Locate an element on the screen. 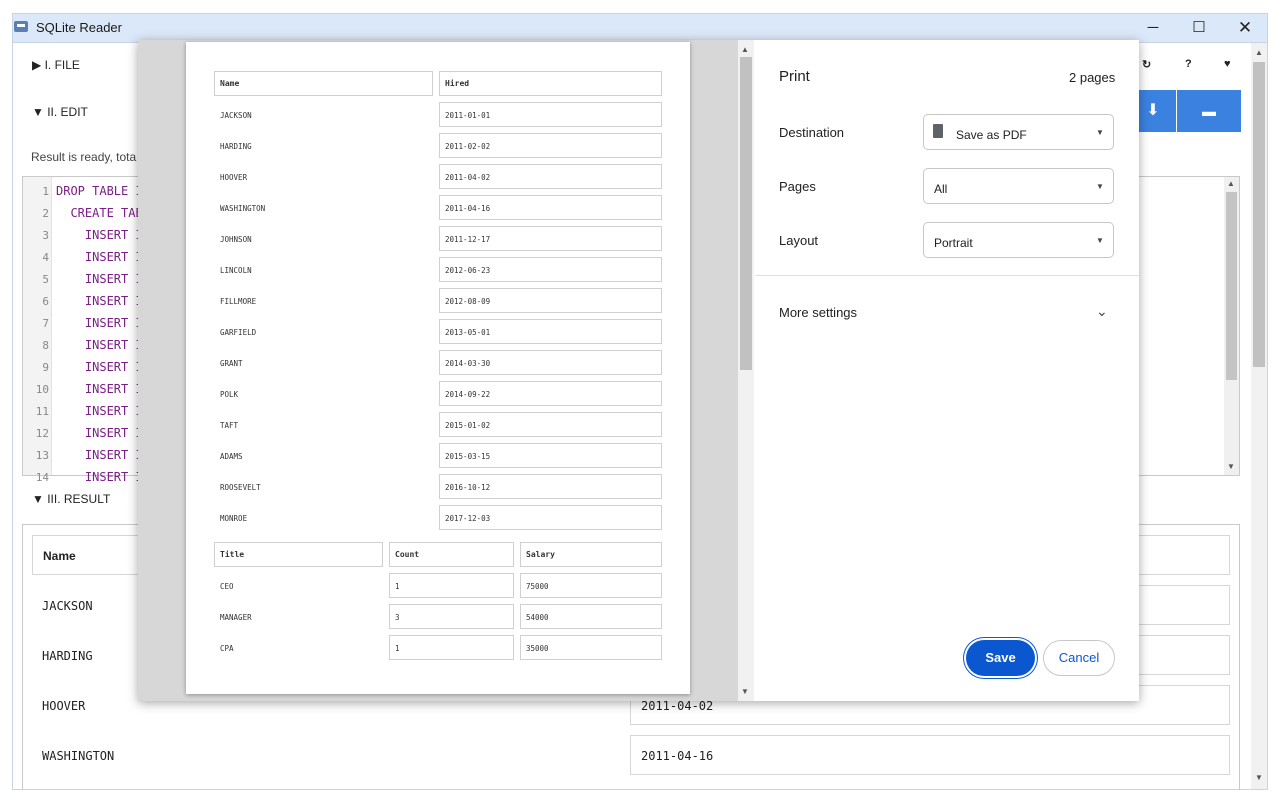 The height and width of the screenshot is (800, 1280). minimize-icon: ─ is located at coordinates (1153, 27).